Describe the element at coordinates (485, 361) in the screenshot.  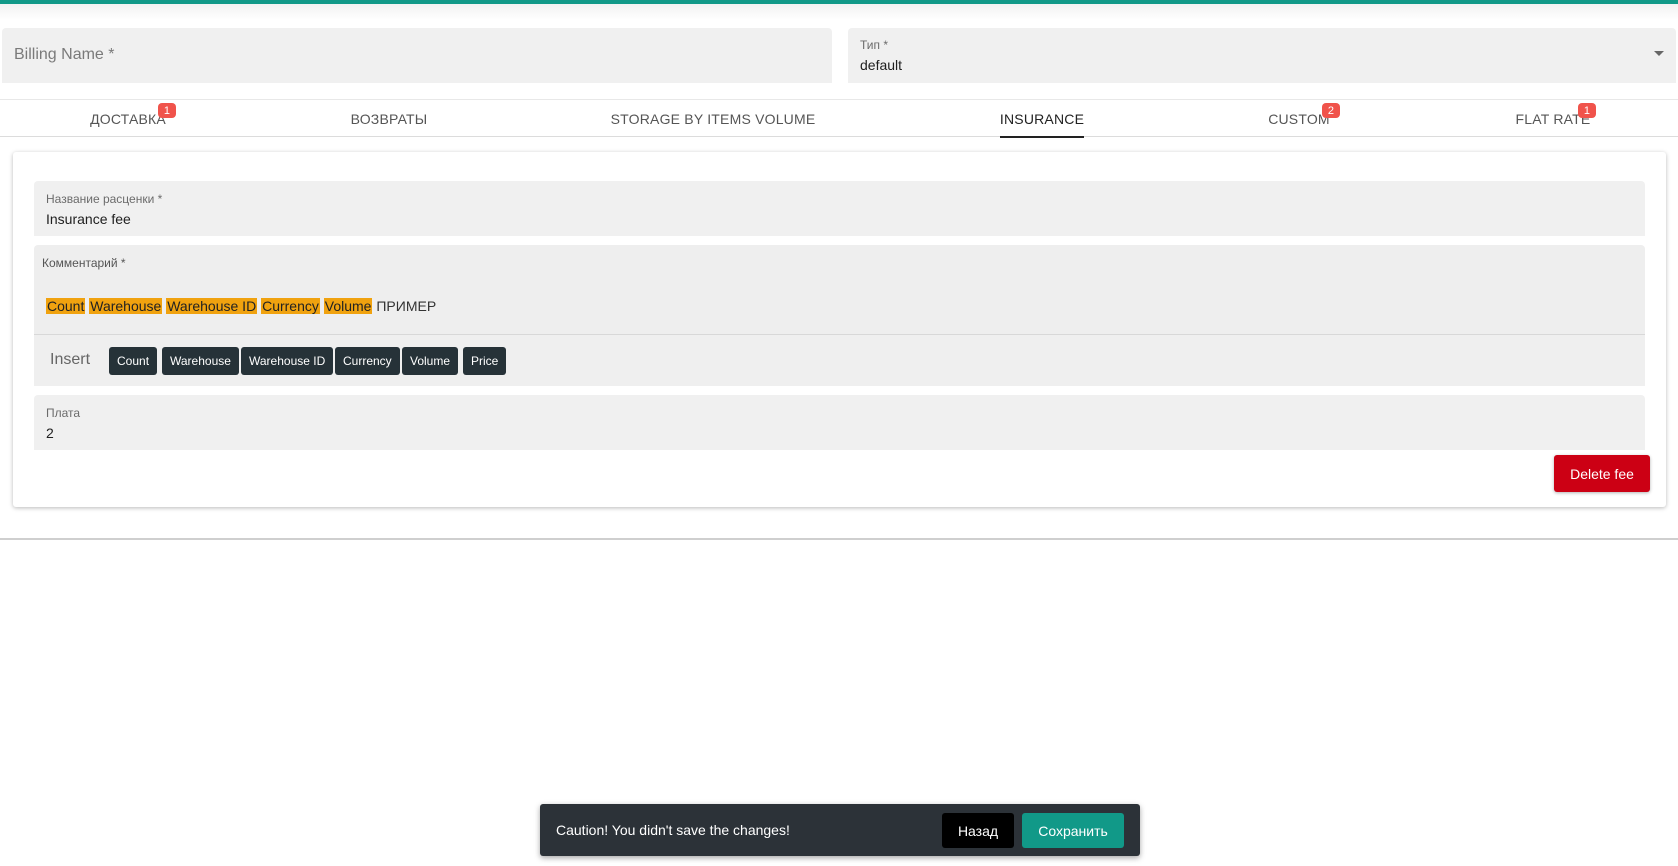
I see `insert-price-button: Price` at that location.